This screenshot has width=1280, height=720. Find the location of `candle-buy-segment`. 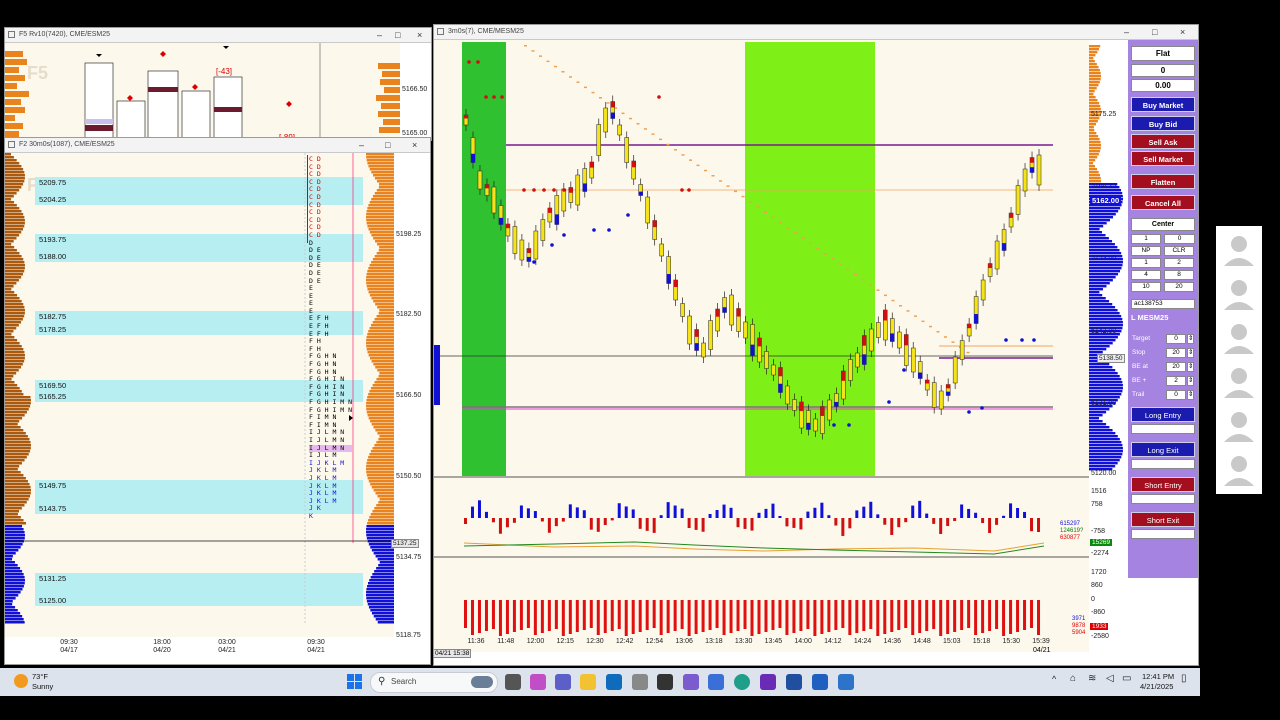

candle-buy-segment is located at coordinates (808, 426).